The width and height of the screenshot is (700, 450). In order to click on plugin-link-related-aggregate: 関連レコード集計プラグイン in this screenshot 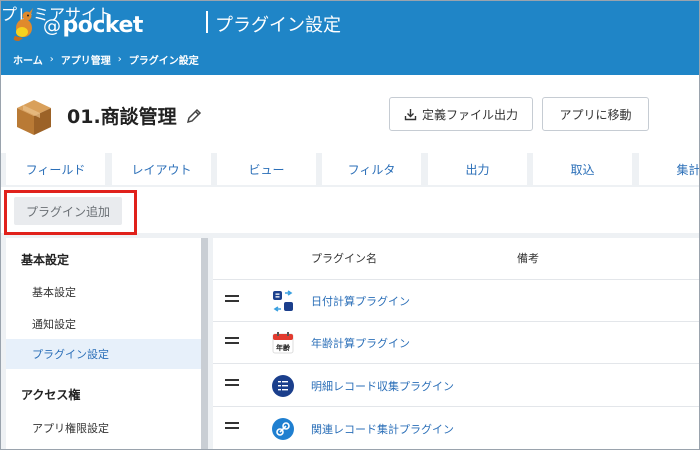, I will do `click(382, 429)`.